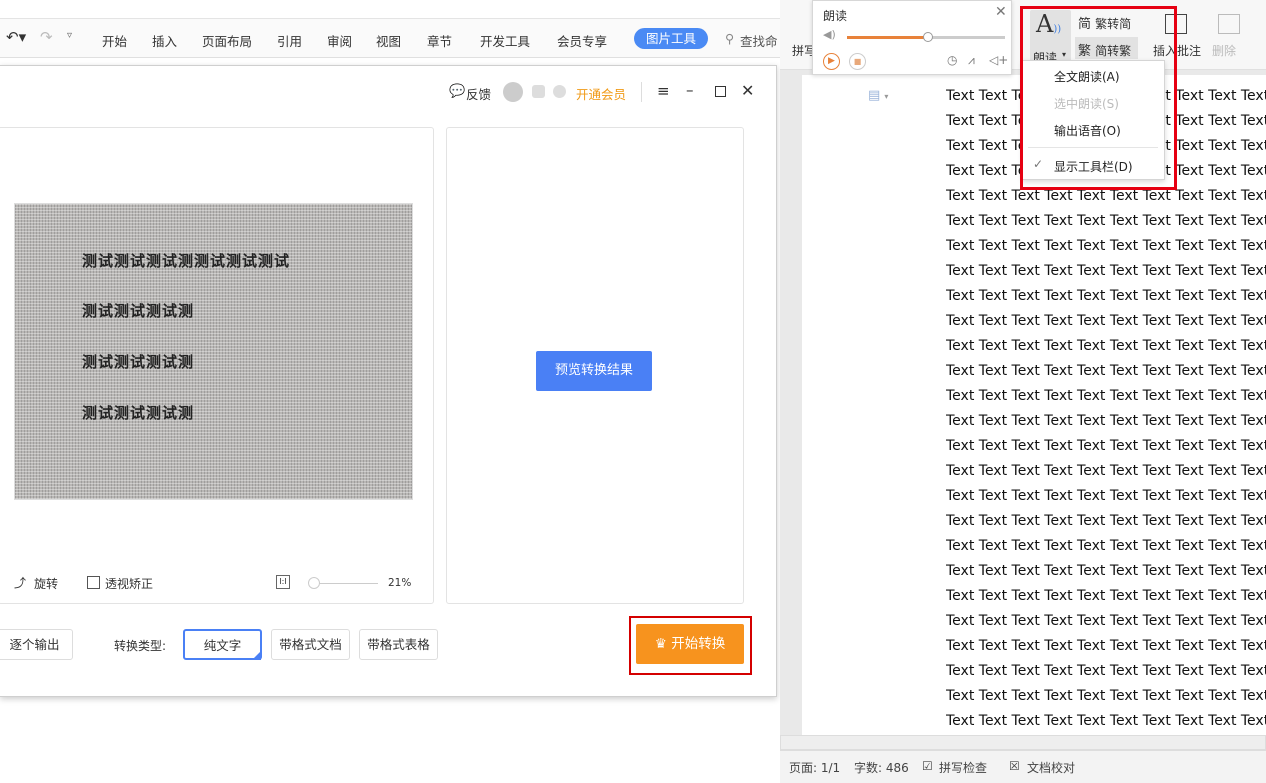  I want to click on maximize-icon, so click(720, 91).